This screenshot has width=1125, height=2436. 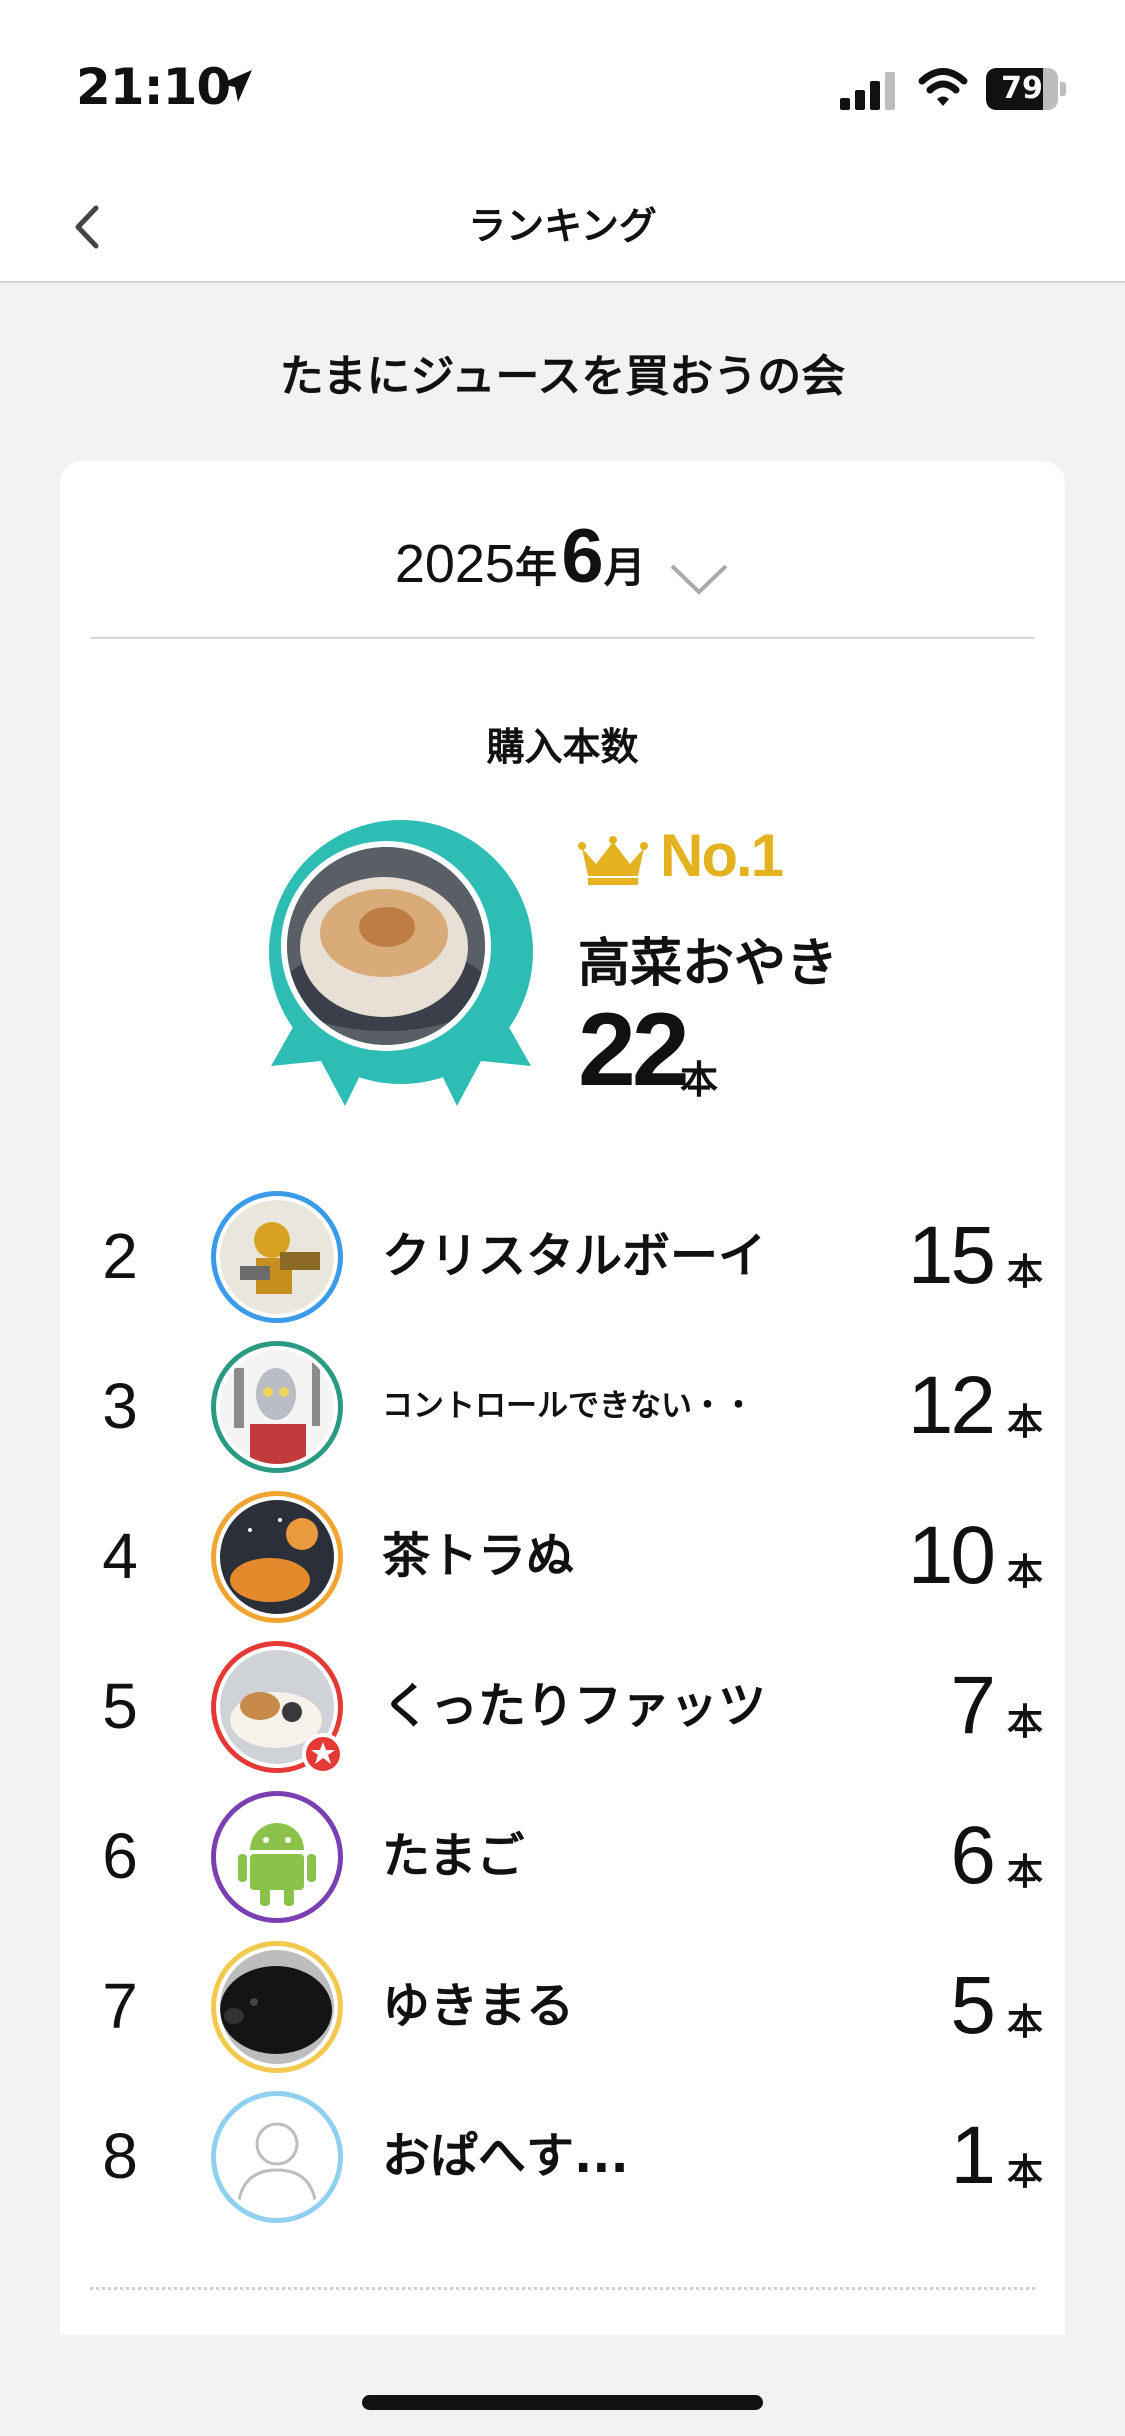 I want to click on top-user-name: 高菜おやき, so click(x=708, y=964).